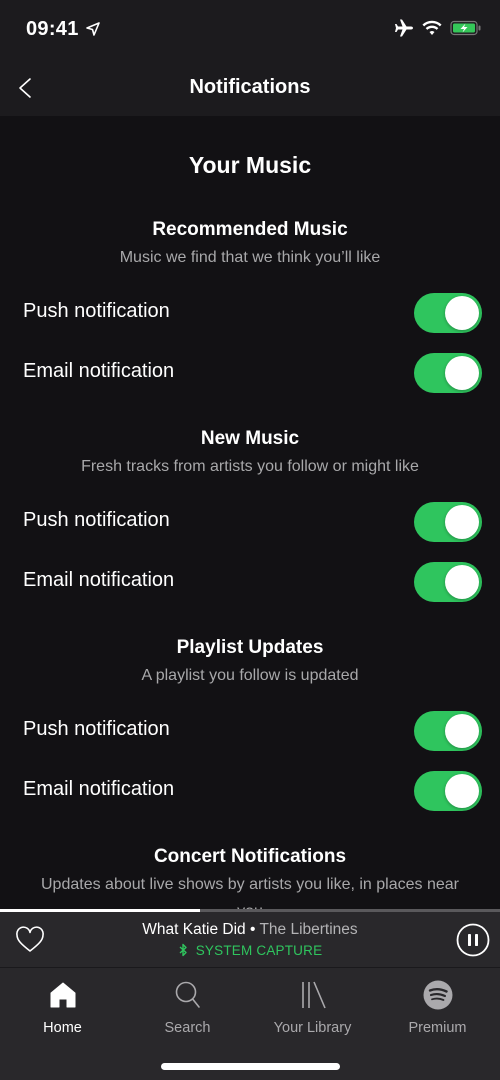 The width and height of the screenshot is (500, 1080). I want to click on tab-your-library: Your Library, so click(312, 1011).